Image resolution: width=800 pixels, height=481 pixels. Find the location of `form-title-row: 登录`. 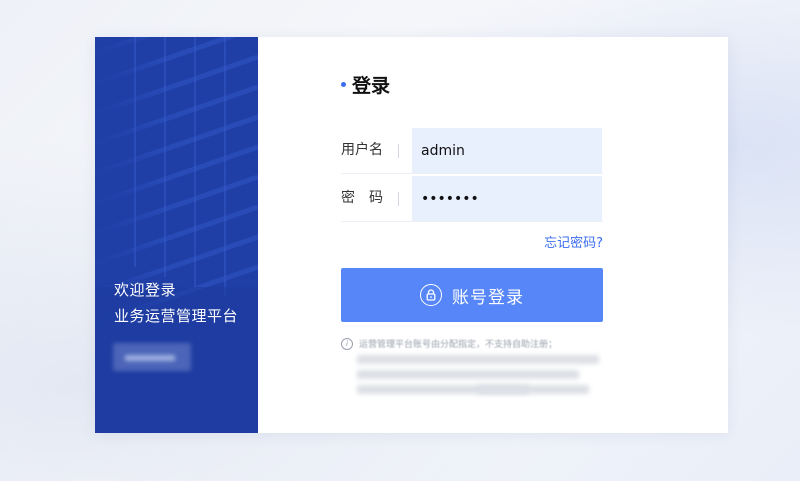

form-title-row: 登录 is located at coordinates (365, 84).